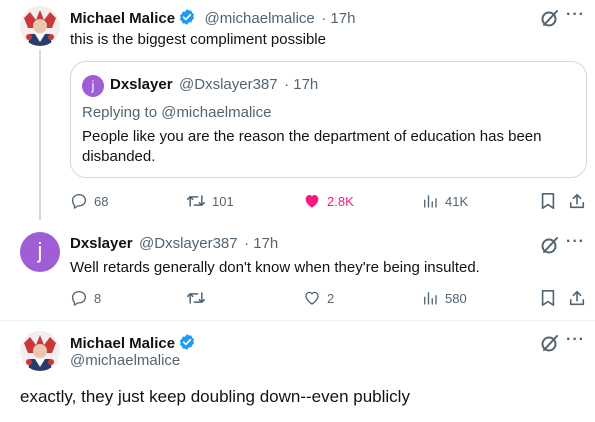 The height and width of the screenshot is (422, 595). What do you see at coordinates (331, 298) in the screenshot?
I see `like-count: 2` at bounding box center [331, 298].